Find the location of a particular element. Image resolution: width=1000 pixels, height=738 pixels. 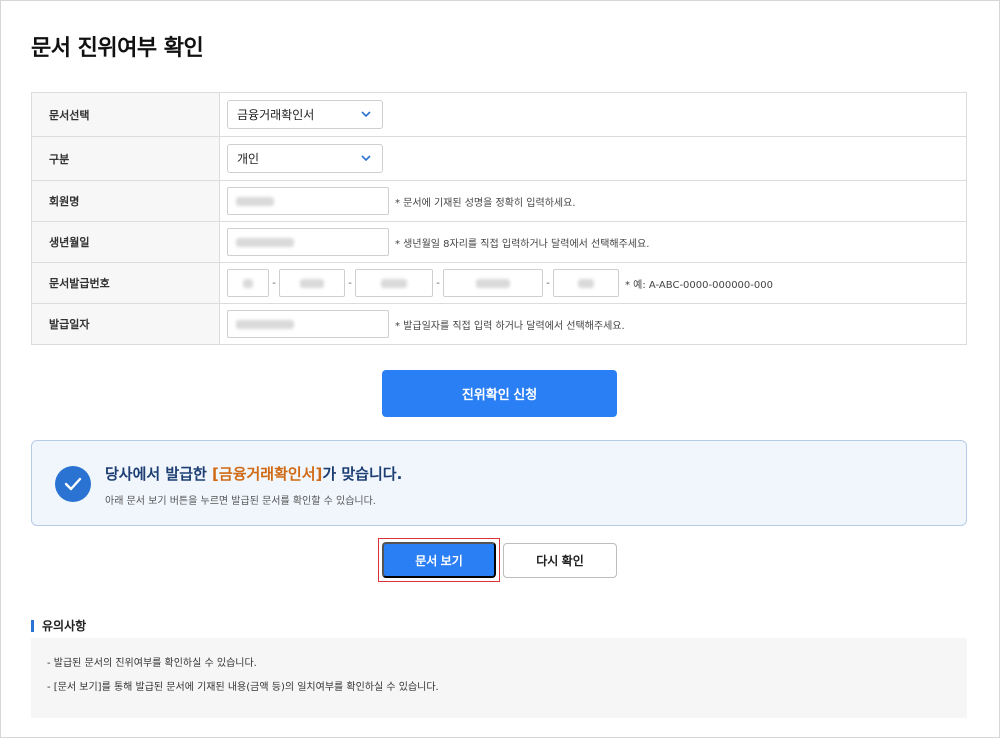

result-doc-name: [금융거래확인서] is located at coordinates (267, 474).